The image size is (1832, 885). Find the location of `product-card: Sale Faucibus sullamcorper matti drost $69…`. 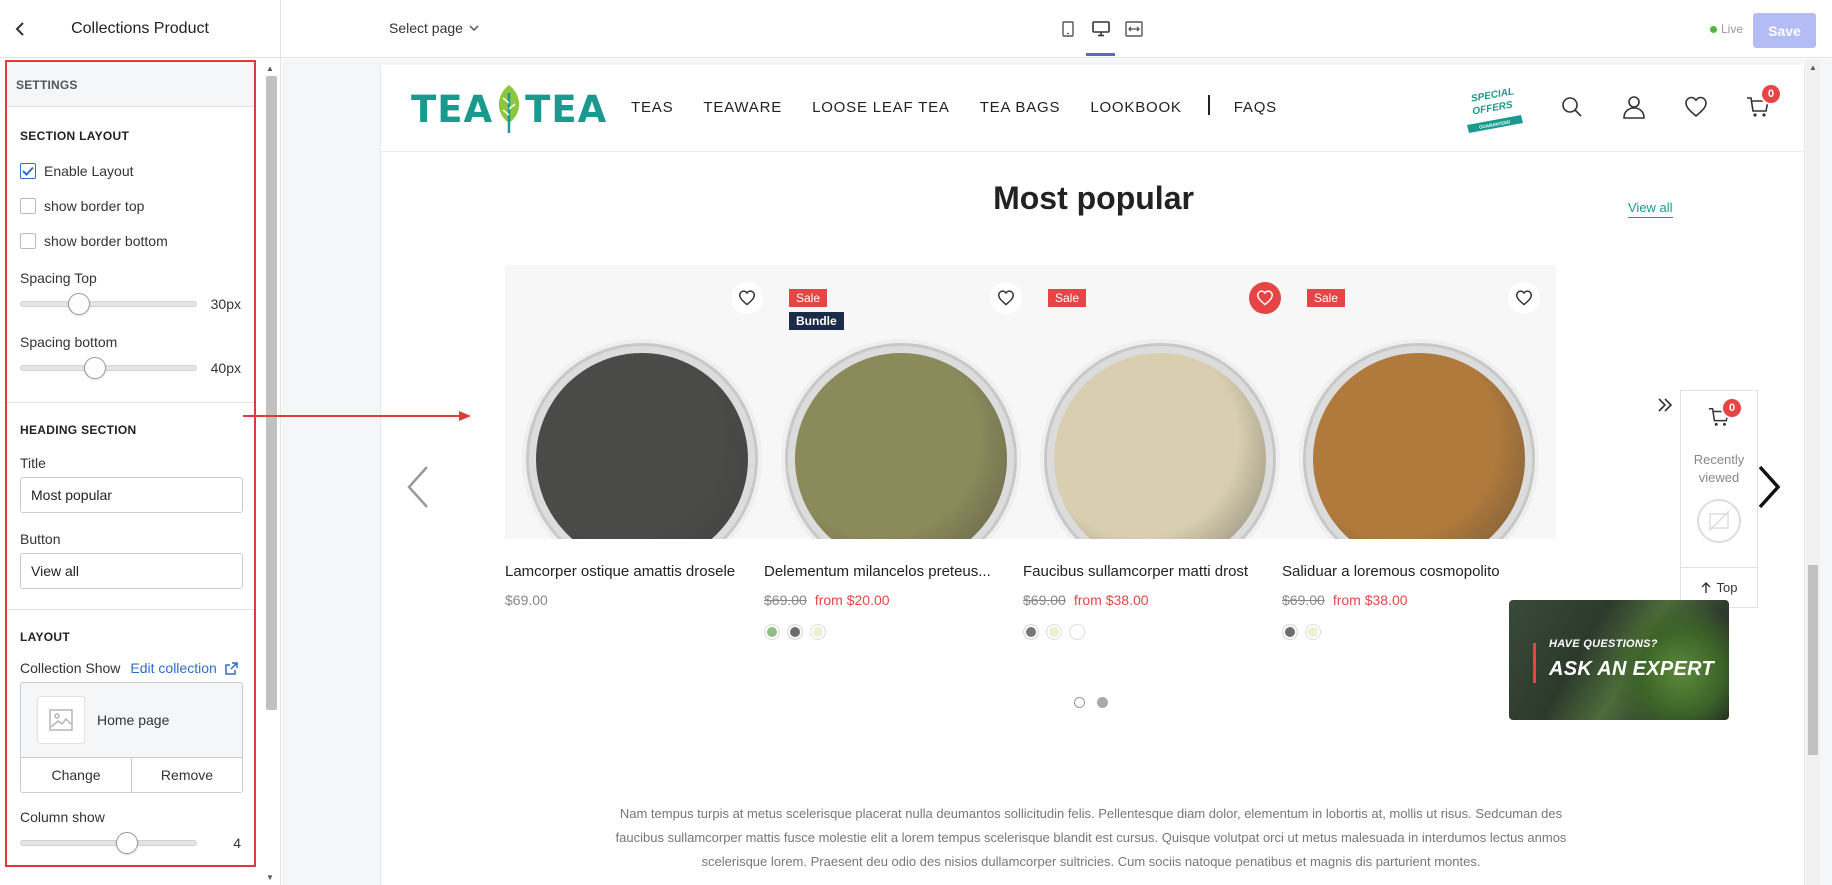

product-card: Sale Faucibus sullamcorper matti drost $69… is located at coordinates (1160, 452).